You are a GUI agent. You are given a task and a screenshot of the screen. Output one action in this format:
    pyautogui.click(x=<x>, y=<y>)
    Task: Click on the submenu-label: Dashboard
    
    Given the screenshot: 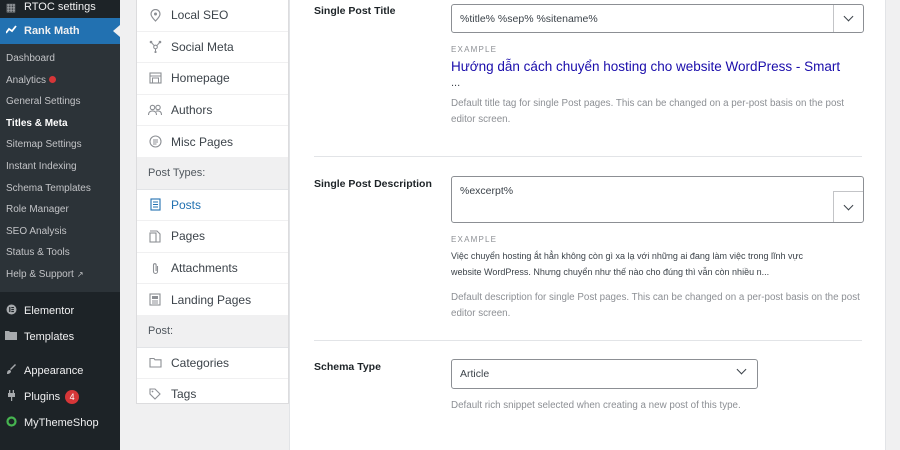 What is the action you would take?
    pyautogui.click(x=30, y=58)
    